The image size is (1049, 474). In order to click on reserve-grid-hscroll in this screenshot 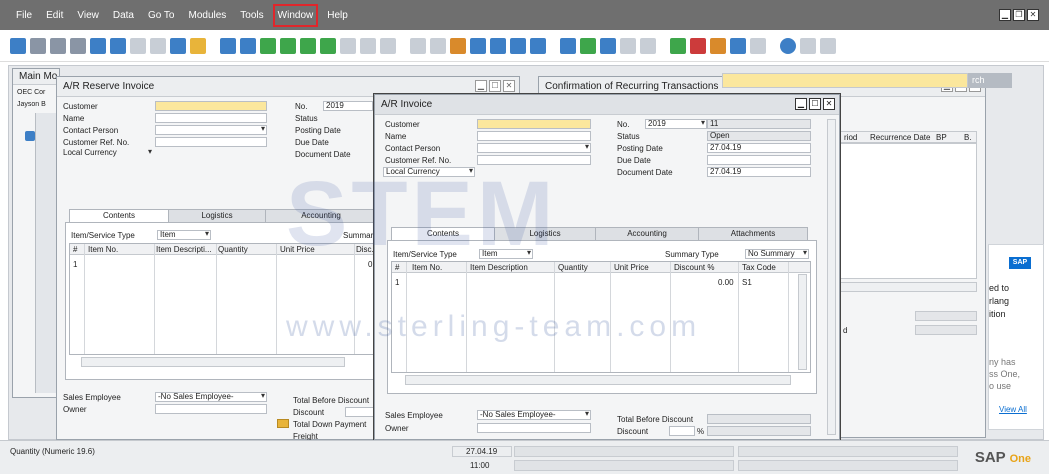, I will do `click(213, 362)`.